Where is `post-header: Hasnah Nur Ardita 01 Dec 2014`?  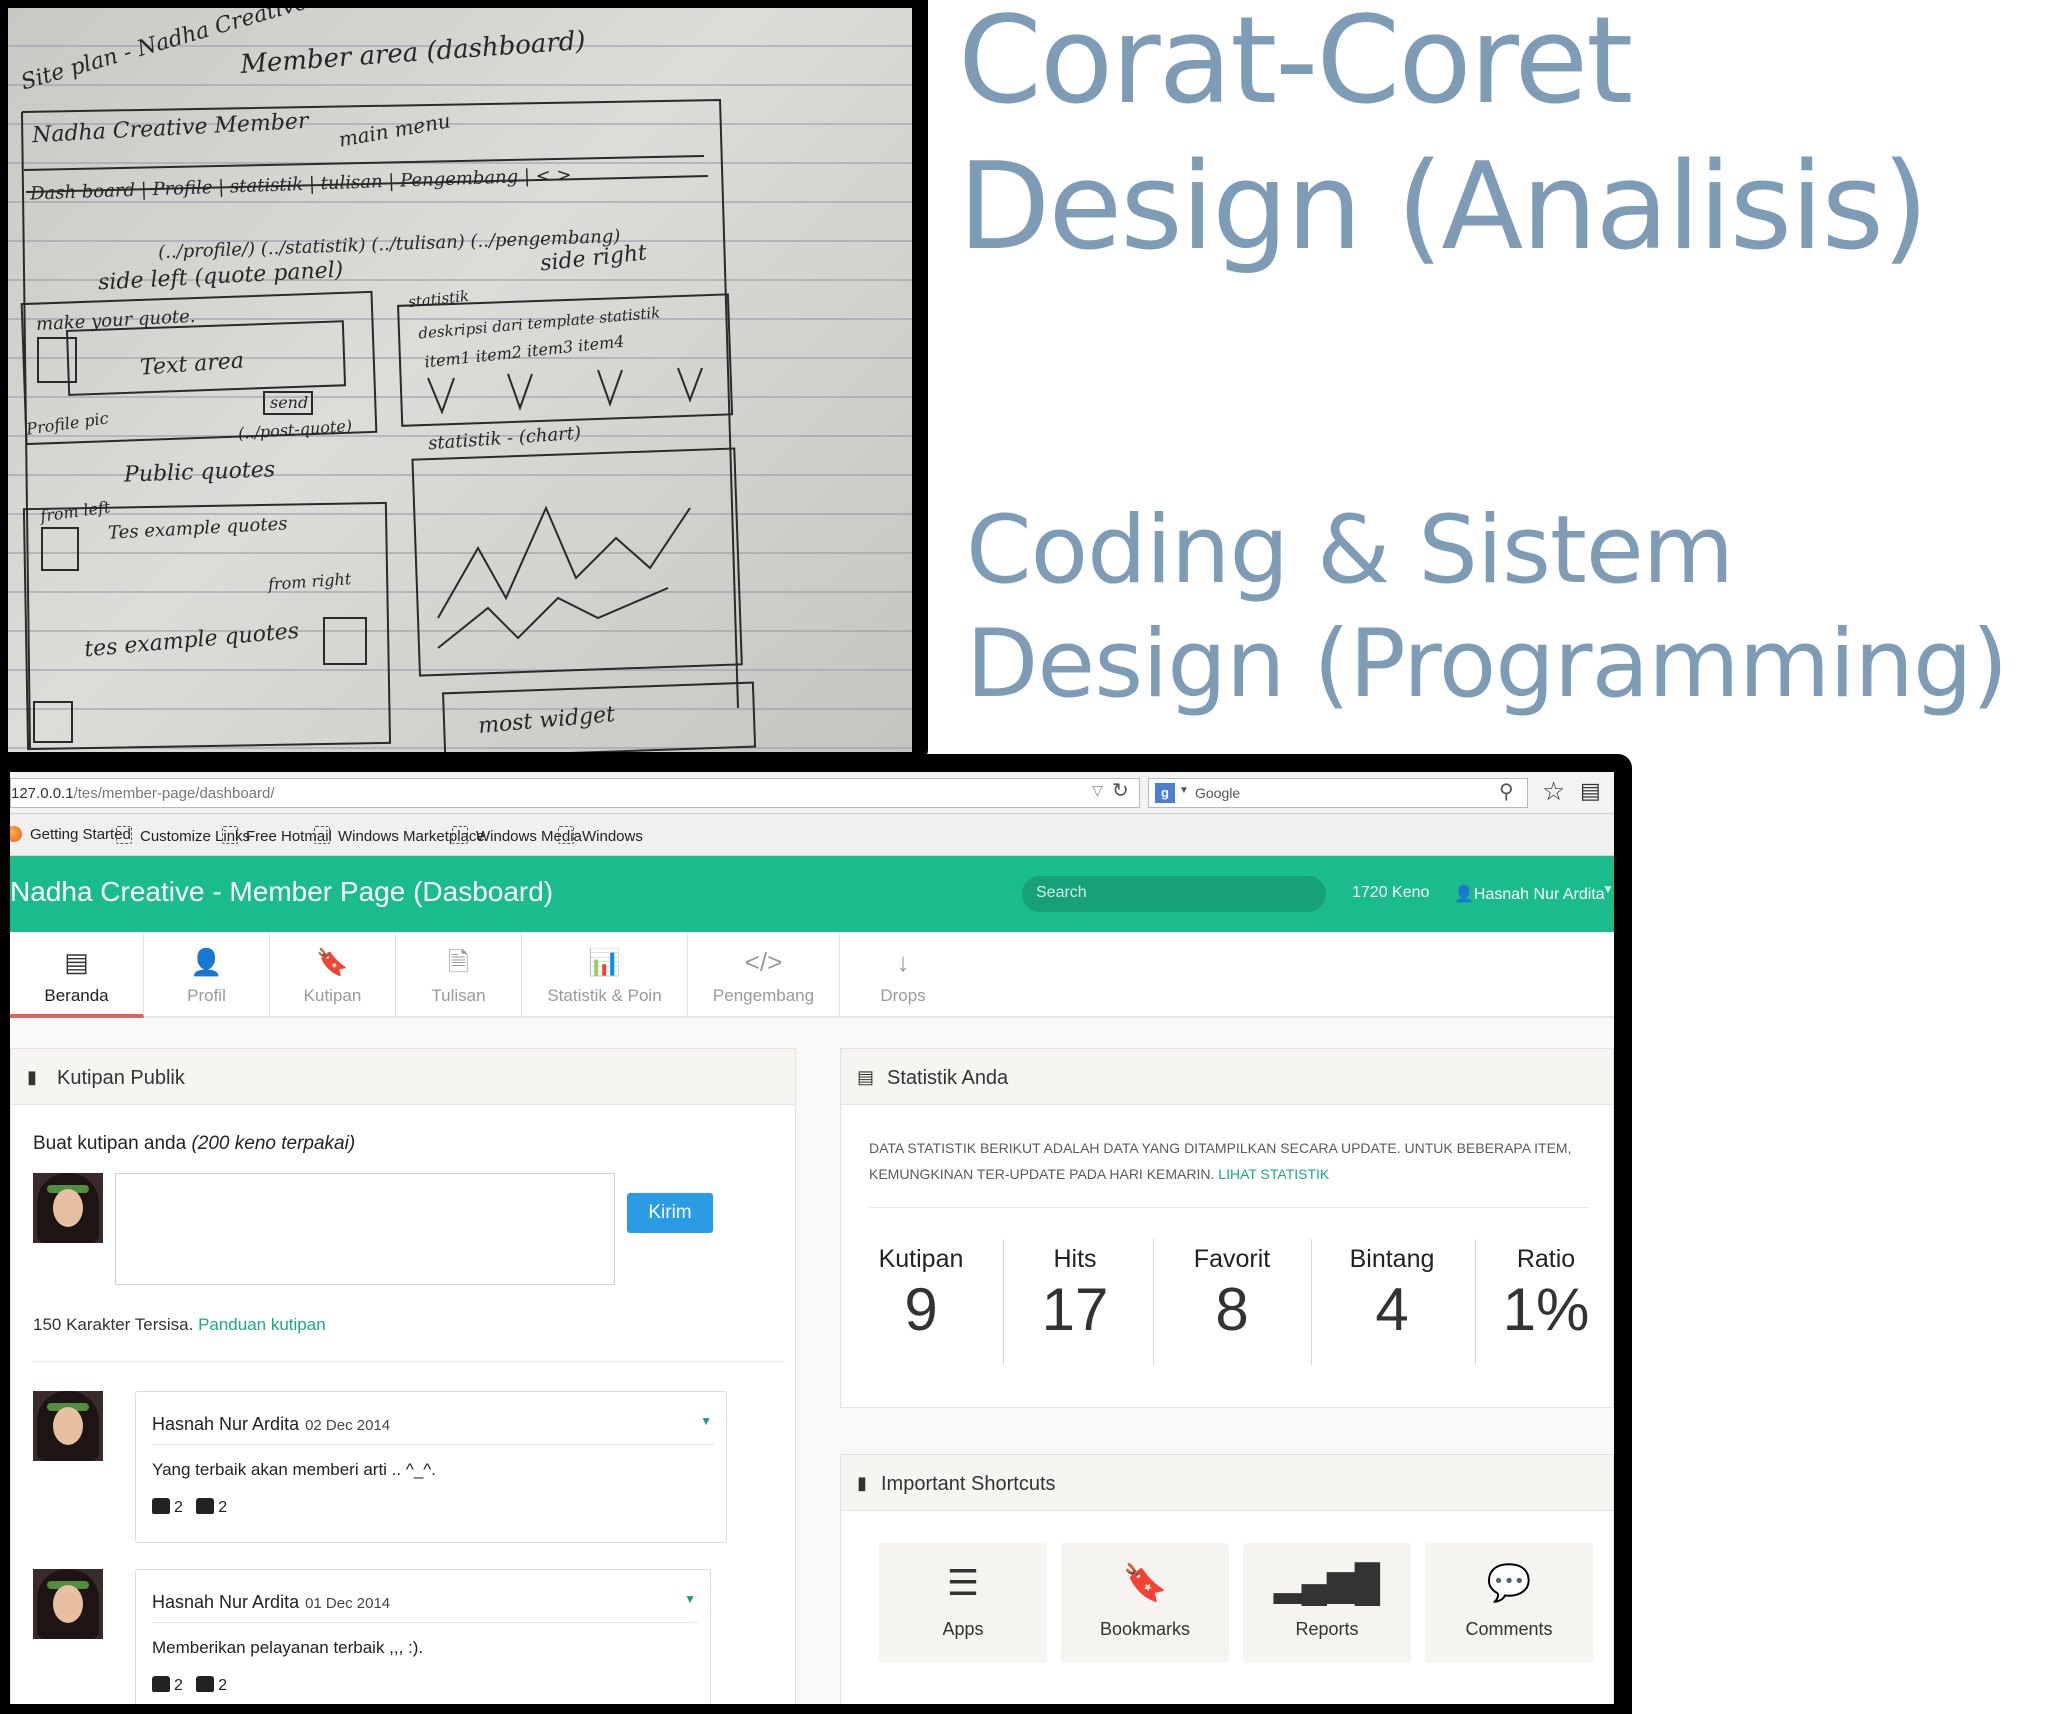
post-header: Hasnah Nur Ardita 01 Dec 2014 is located at coordinates (271, 1602).